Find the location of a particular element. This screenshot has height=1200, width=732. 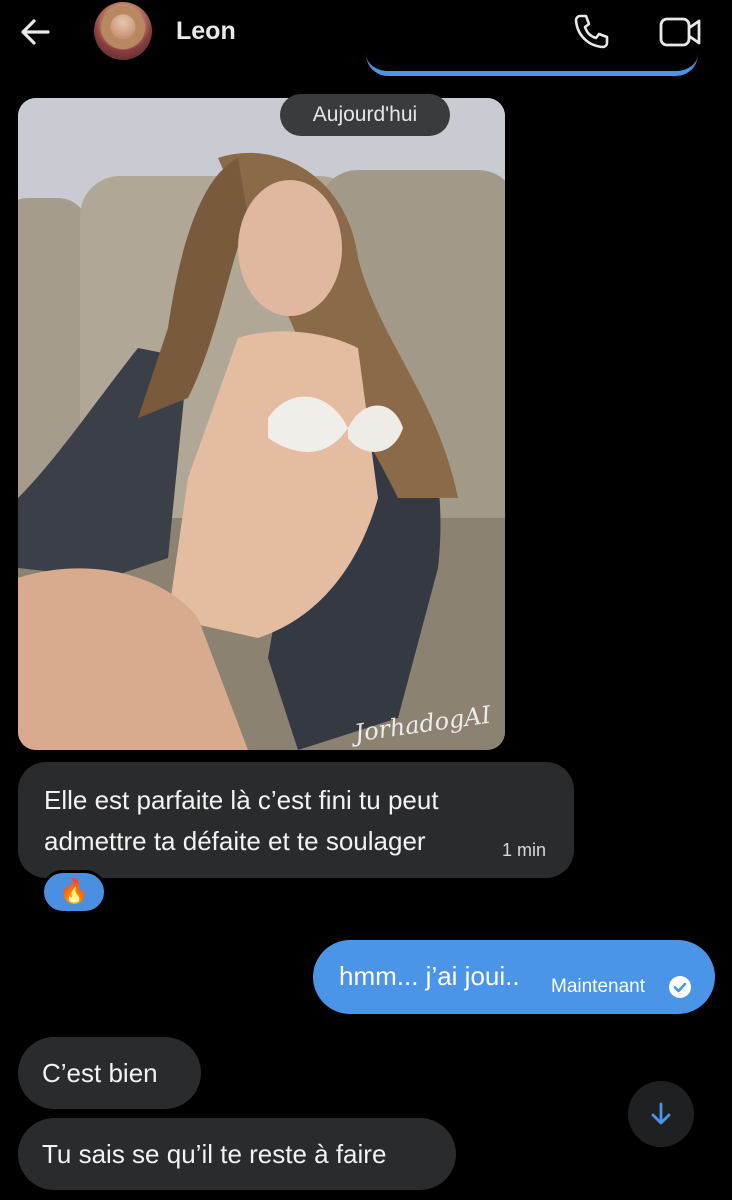

back-arrow-icon is located at coordinates (35, 32).